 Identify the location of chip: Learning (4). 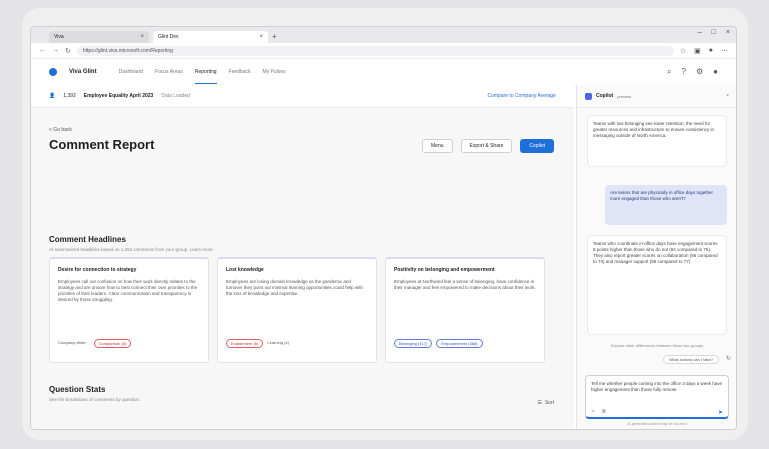
(280, 343).